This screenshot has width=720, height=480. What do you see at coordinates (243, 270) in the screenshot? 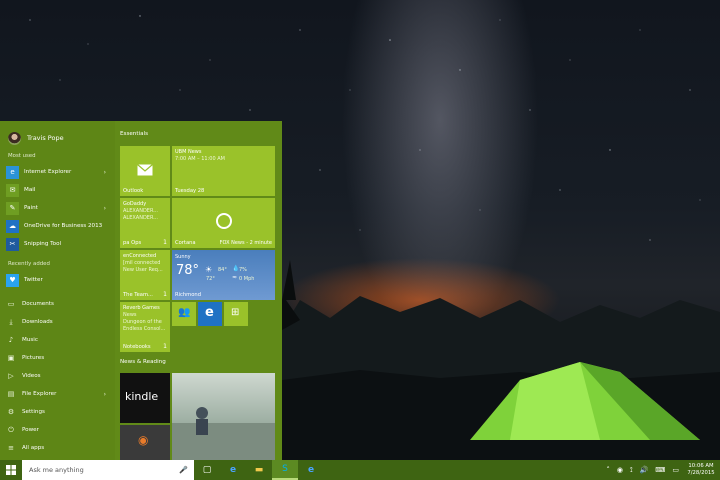
I see `weather-precip: 7%` at bounding box center [243, 270].